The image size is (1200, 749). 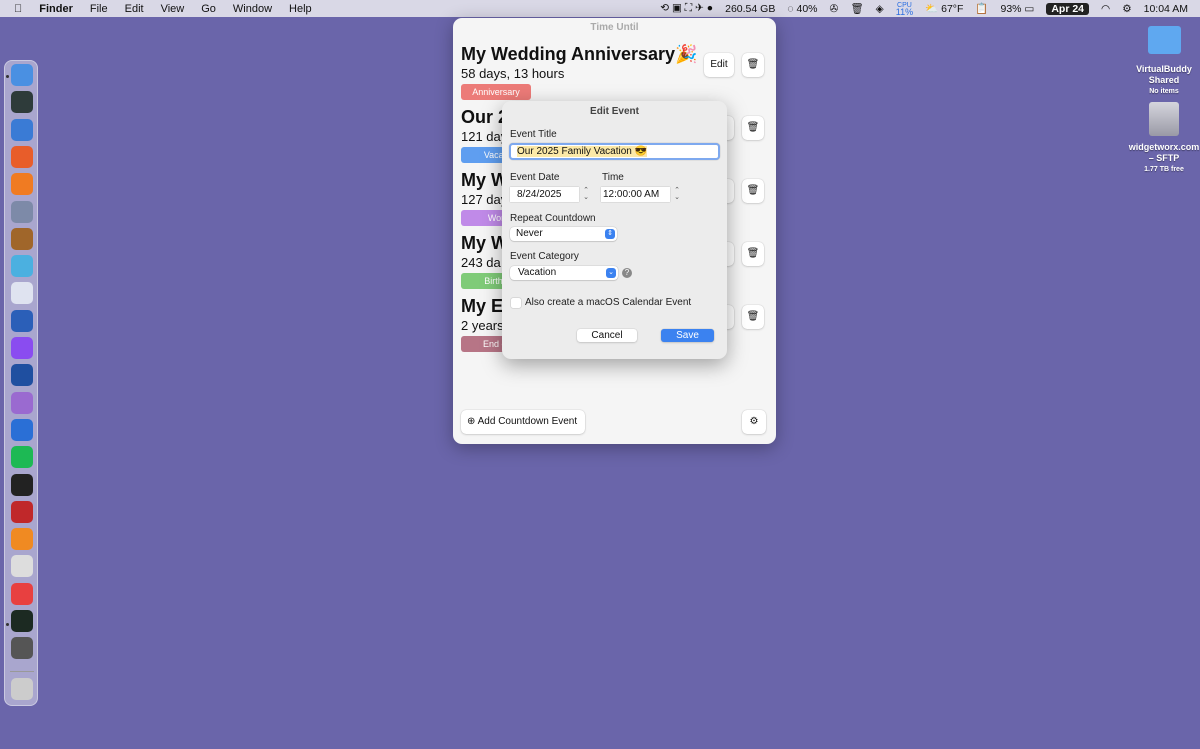 I want to click on dock, so click(x=21, y=383).